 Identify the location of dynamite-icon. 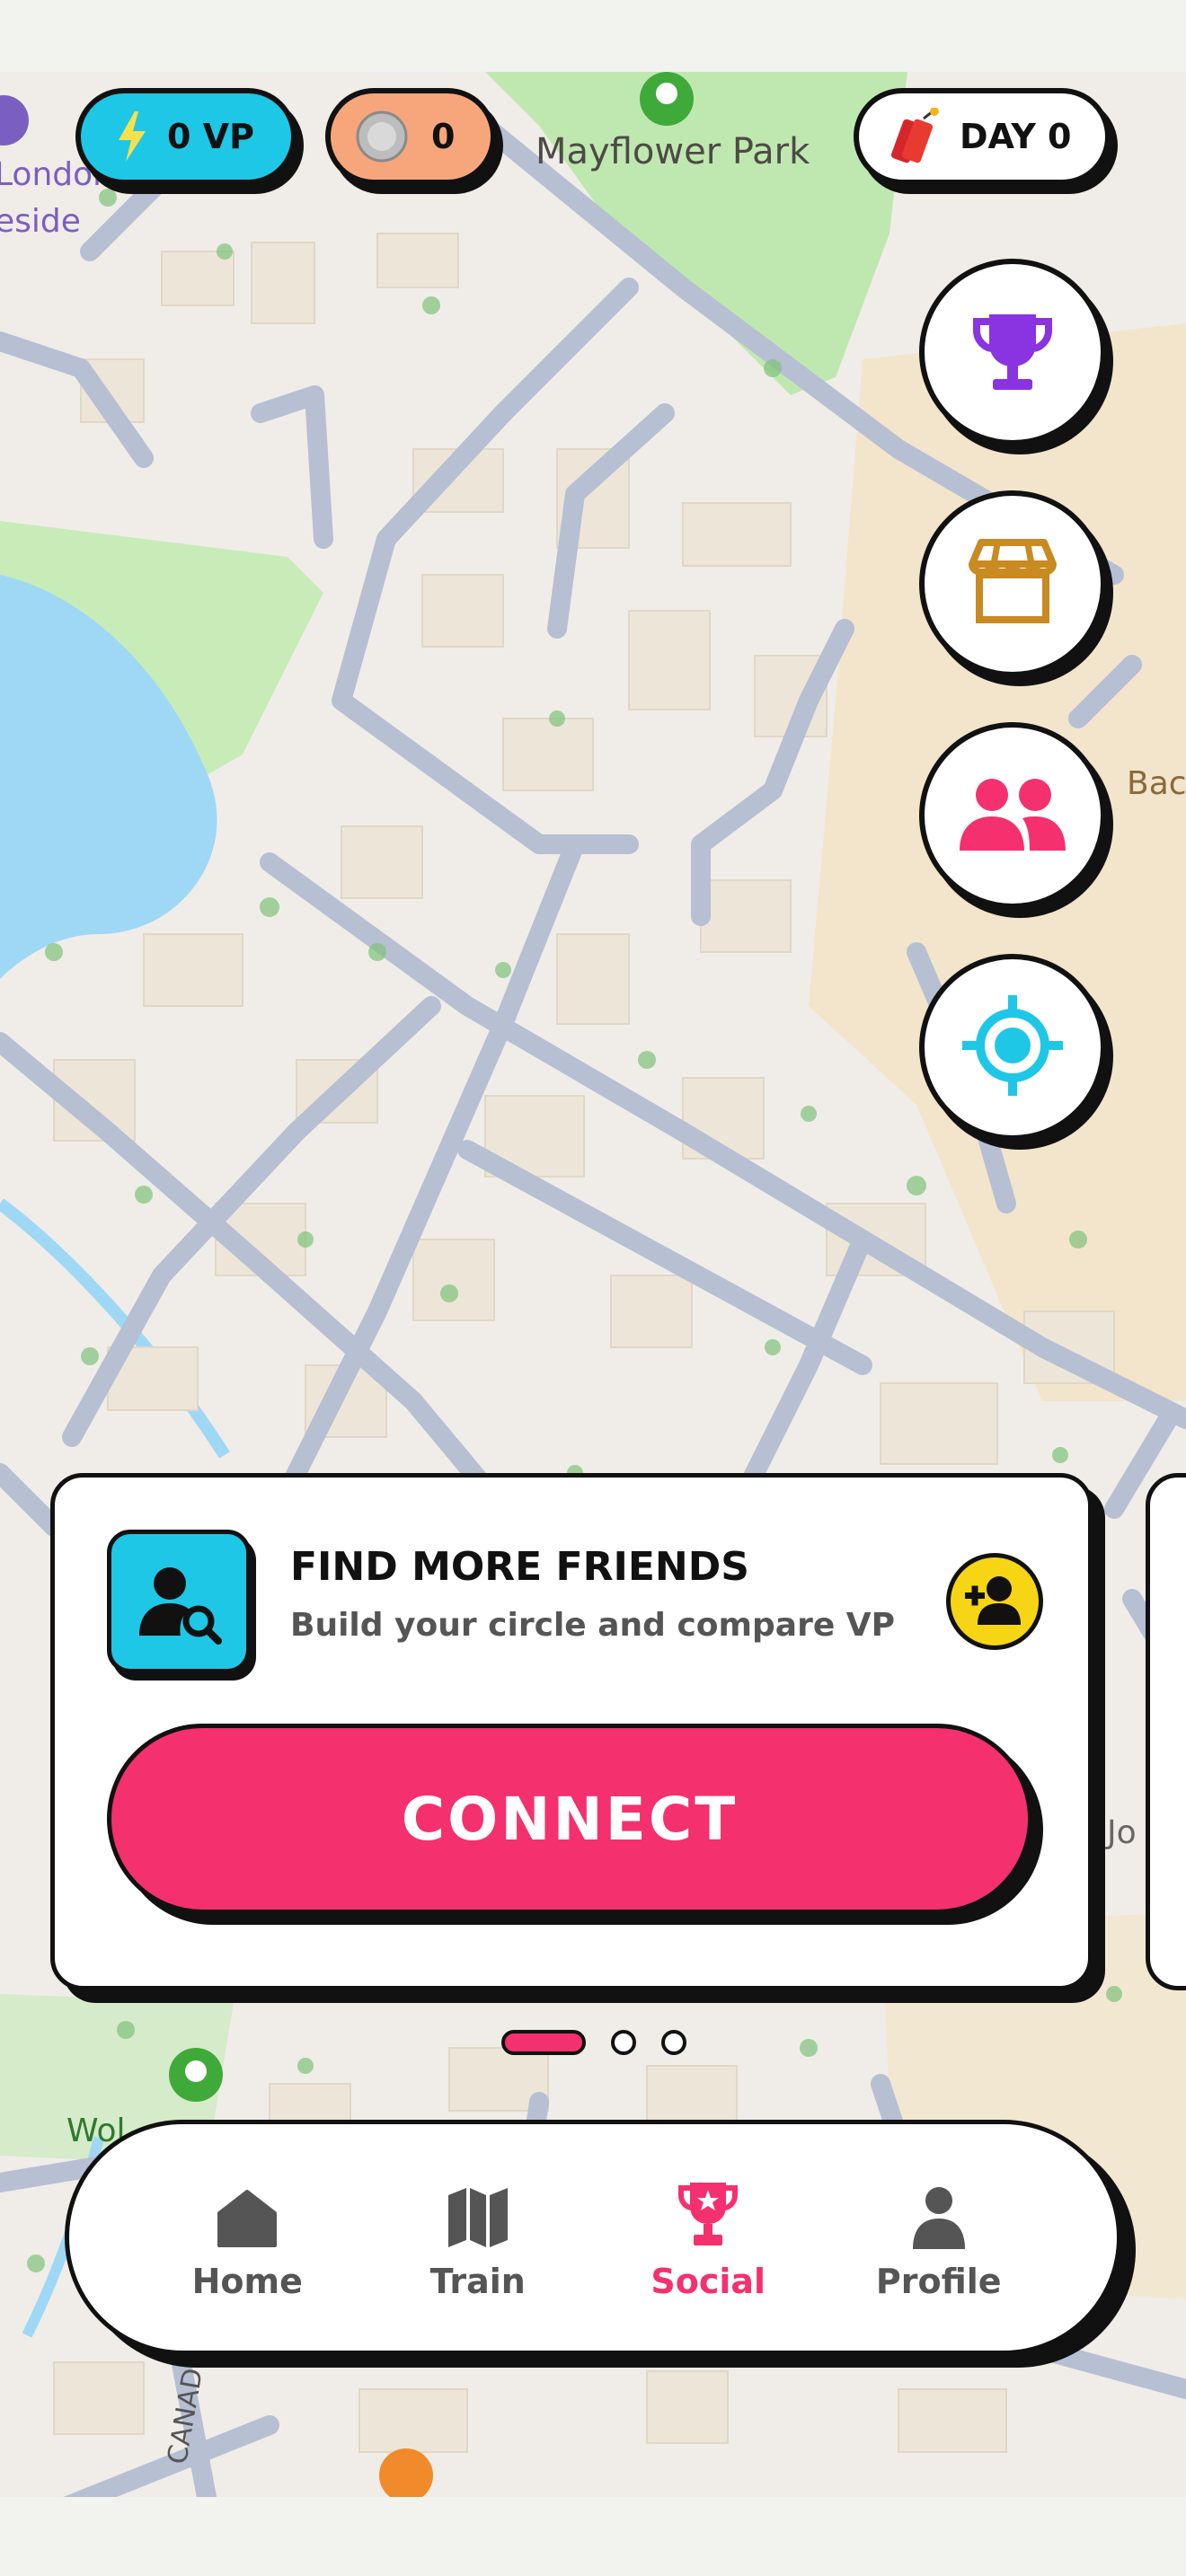
(916, 136).